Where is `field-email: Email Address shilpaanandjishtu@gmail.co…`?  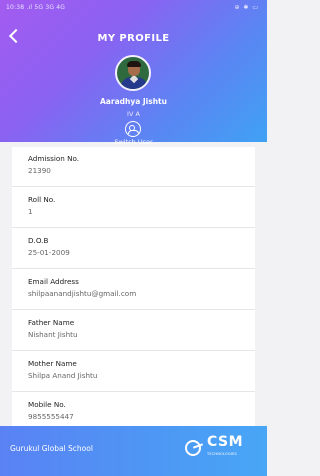
field-email: Email Address shilpaanandjishtu@gmail.co… is located at coordinates (133, 290).